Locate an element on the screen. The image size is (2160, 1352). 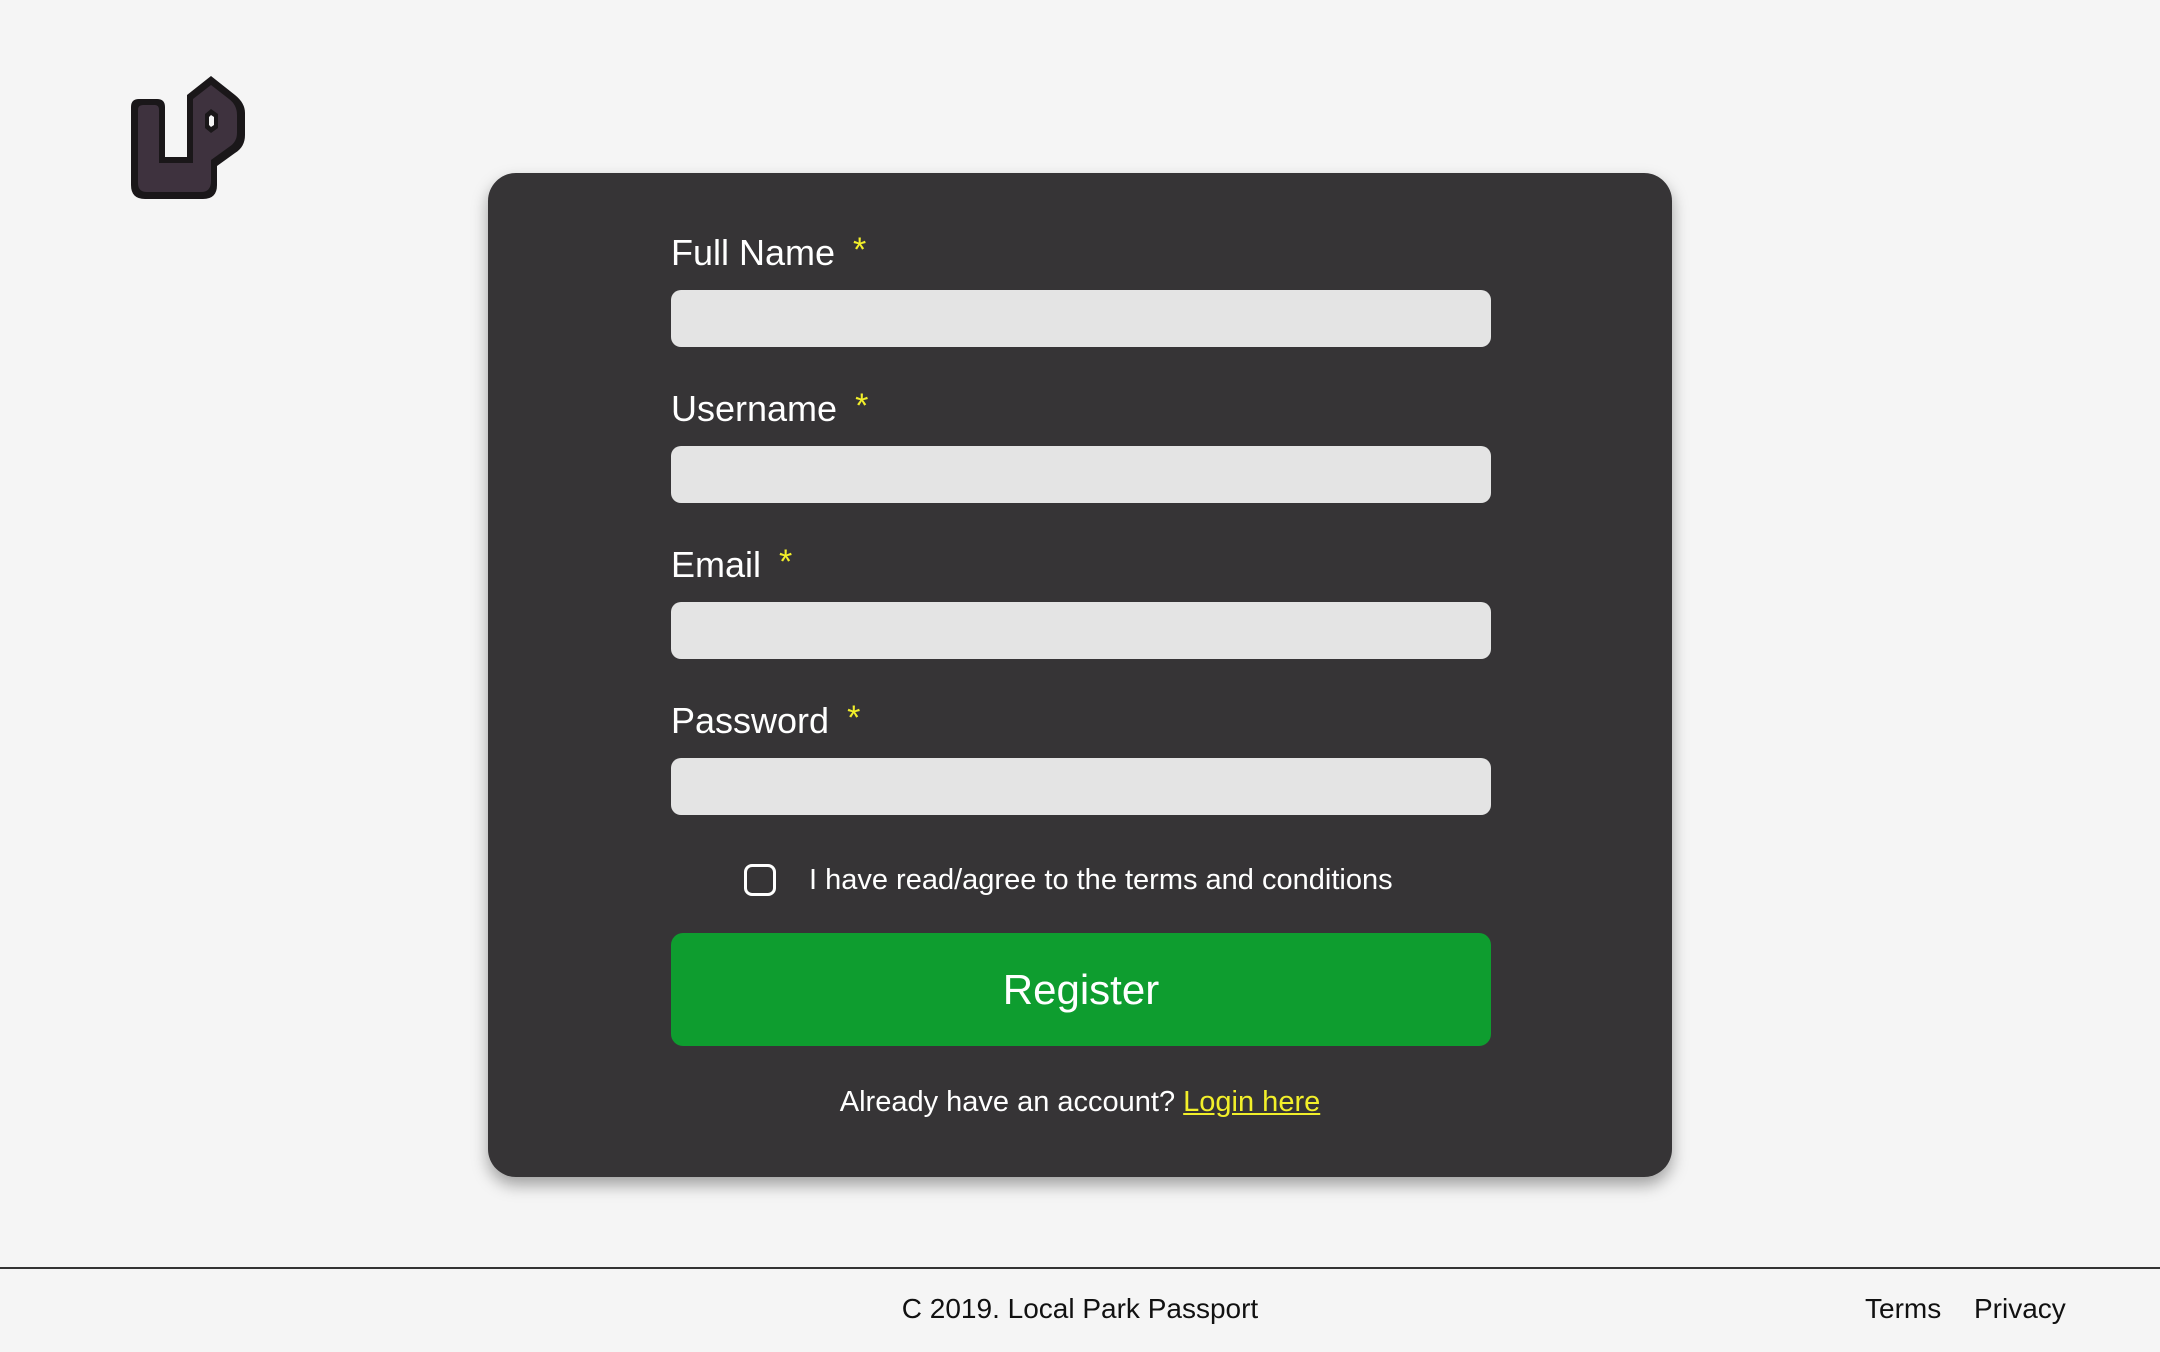
email-input is located at coordinates (1081, 630).